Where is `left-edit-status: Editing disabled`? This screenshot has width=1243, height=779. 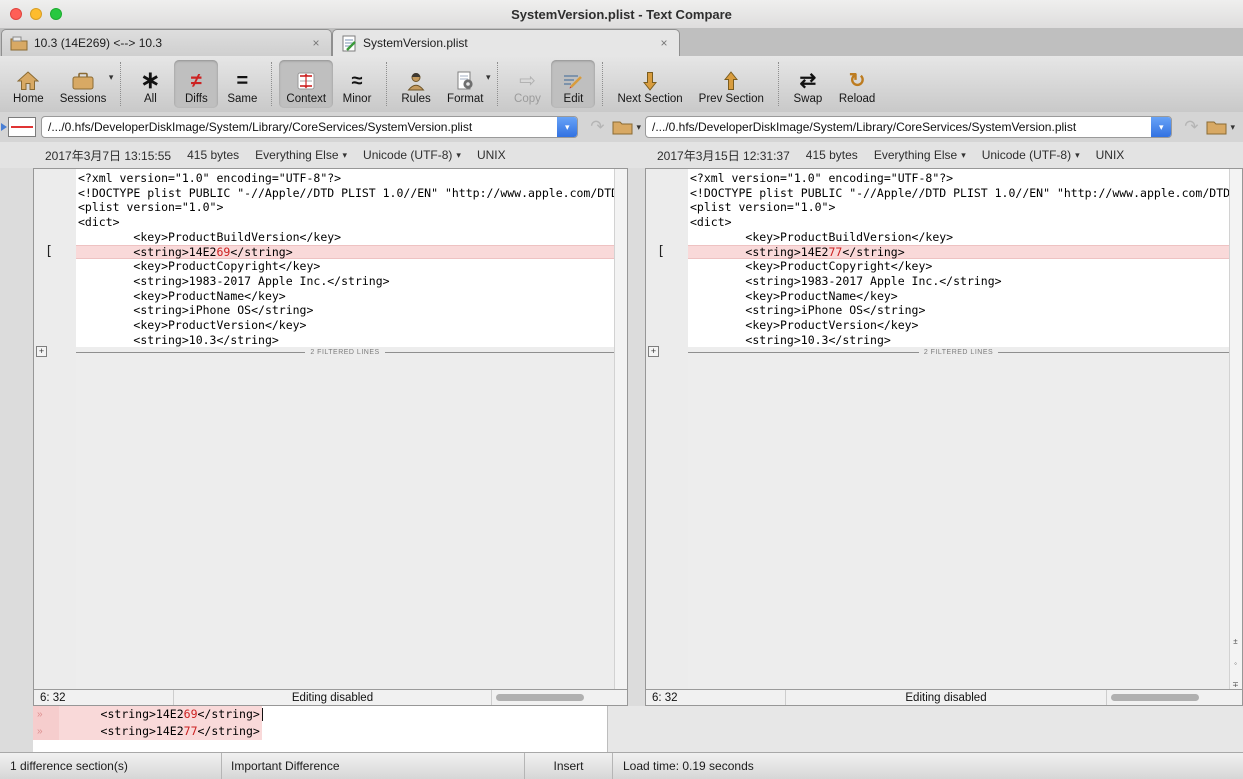 left-edit-status: Editing disabled is located at coordinates (333, 697).